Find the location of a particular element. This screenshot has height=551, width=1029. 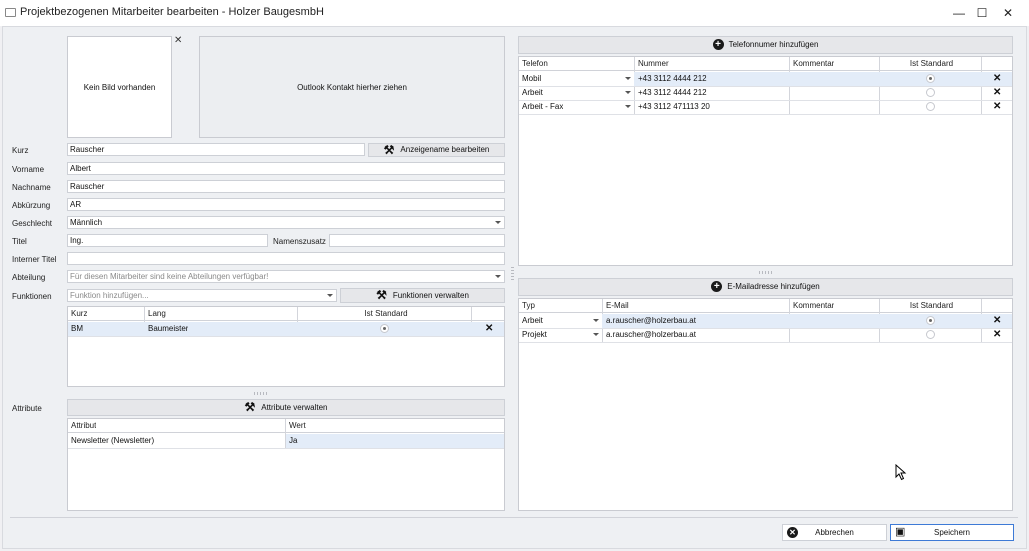

add-email-button: + E-Mailadresse hinzufügen is located at coordinates (765, 287).